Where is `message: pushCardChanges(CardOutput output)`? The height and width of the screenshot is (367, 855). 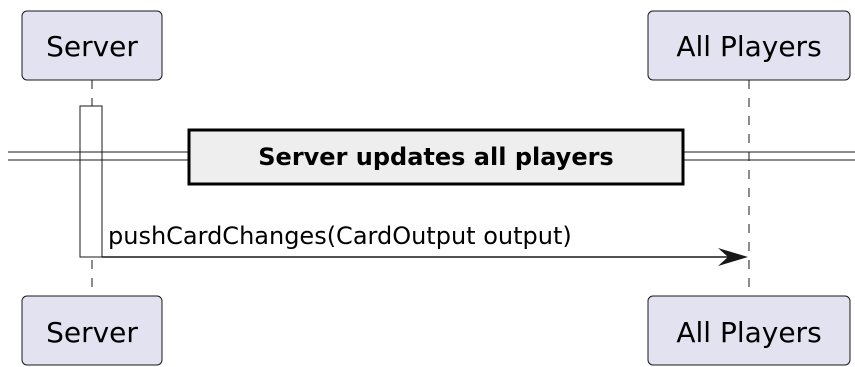 message: pushCardChanges(CardOutput output) is located at coordinates (425, 244).